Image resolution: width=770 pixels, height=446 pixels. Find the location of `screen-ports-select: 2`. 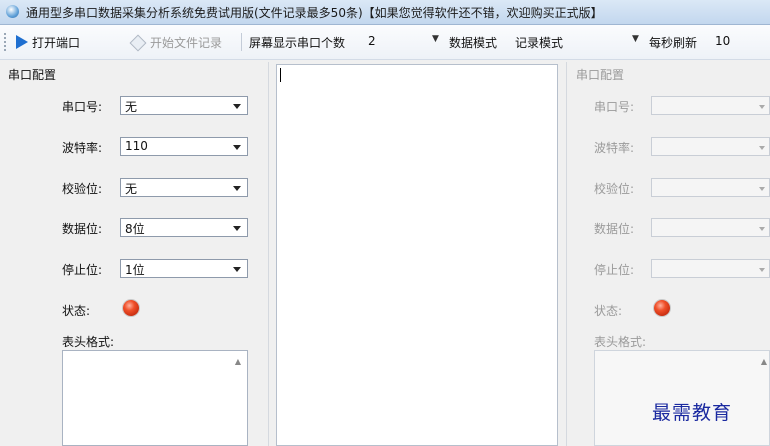

screen-ports-select: 2 is located at coordinates (372, 41).